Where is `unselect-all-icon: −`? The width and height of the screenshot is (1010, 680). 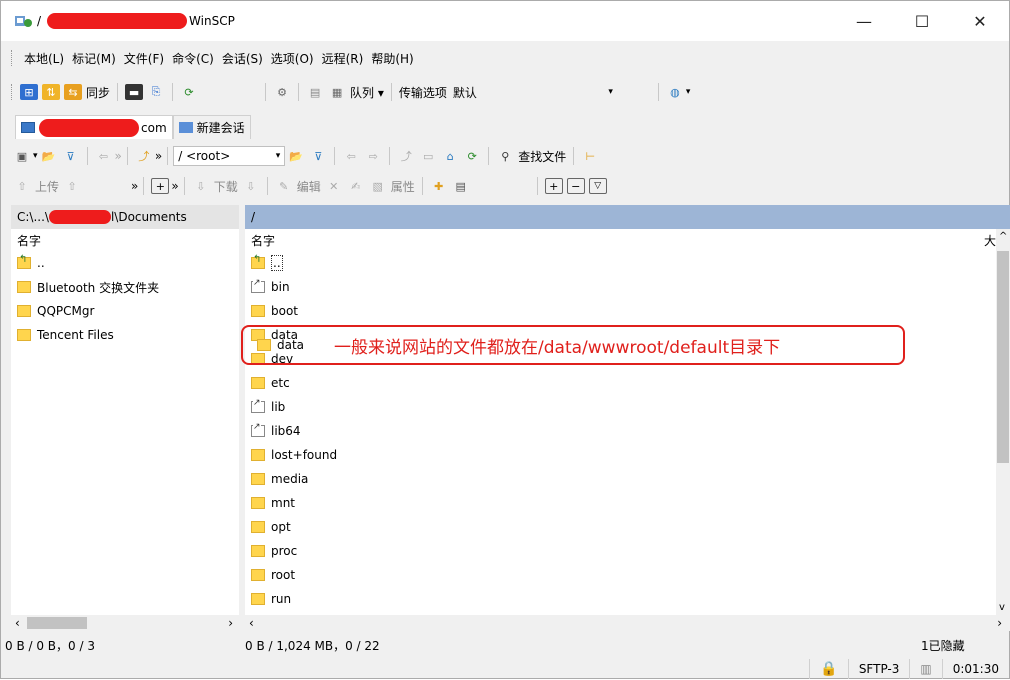 unselect-all-icon: − is located at coordinates (575, 186).